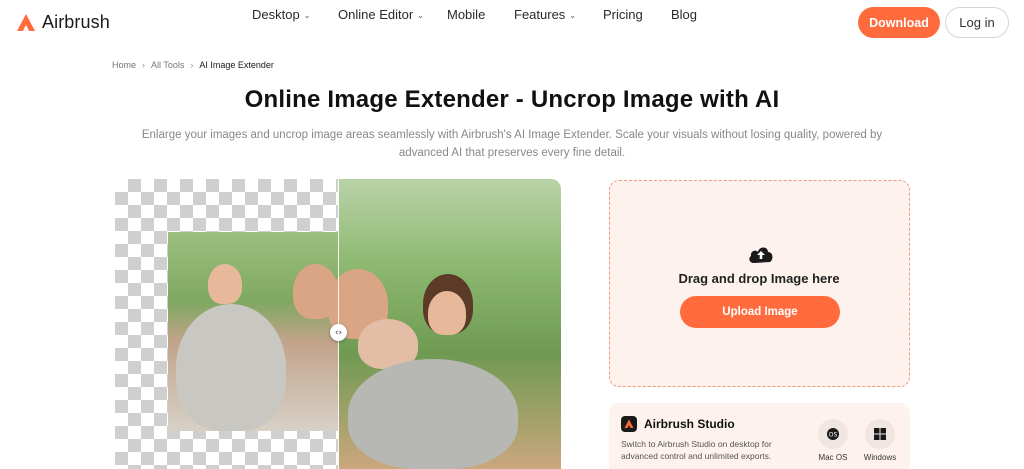 The width and height of the screenshot is (1024, 469). Describe the element at coordinates (977, 22) in the screenshot. I see `login-button: Log in` at that location.